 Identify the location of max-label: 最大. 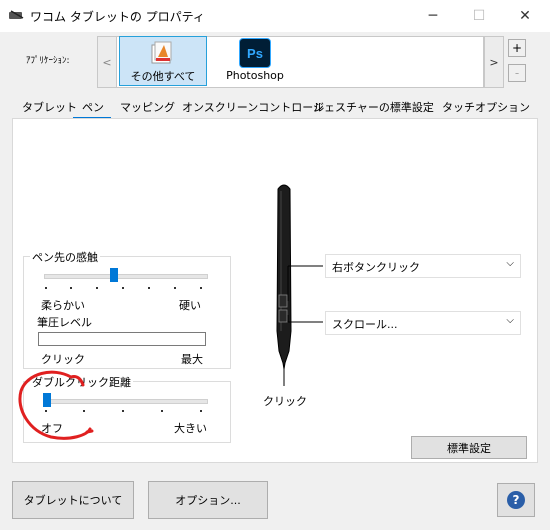
(192, 359).